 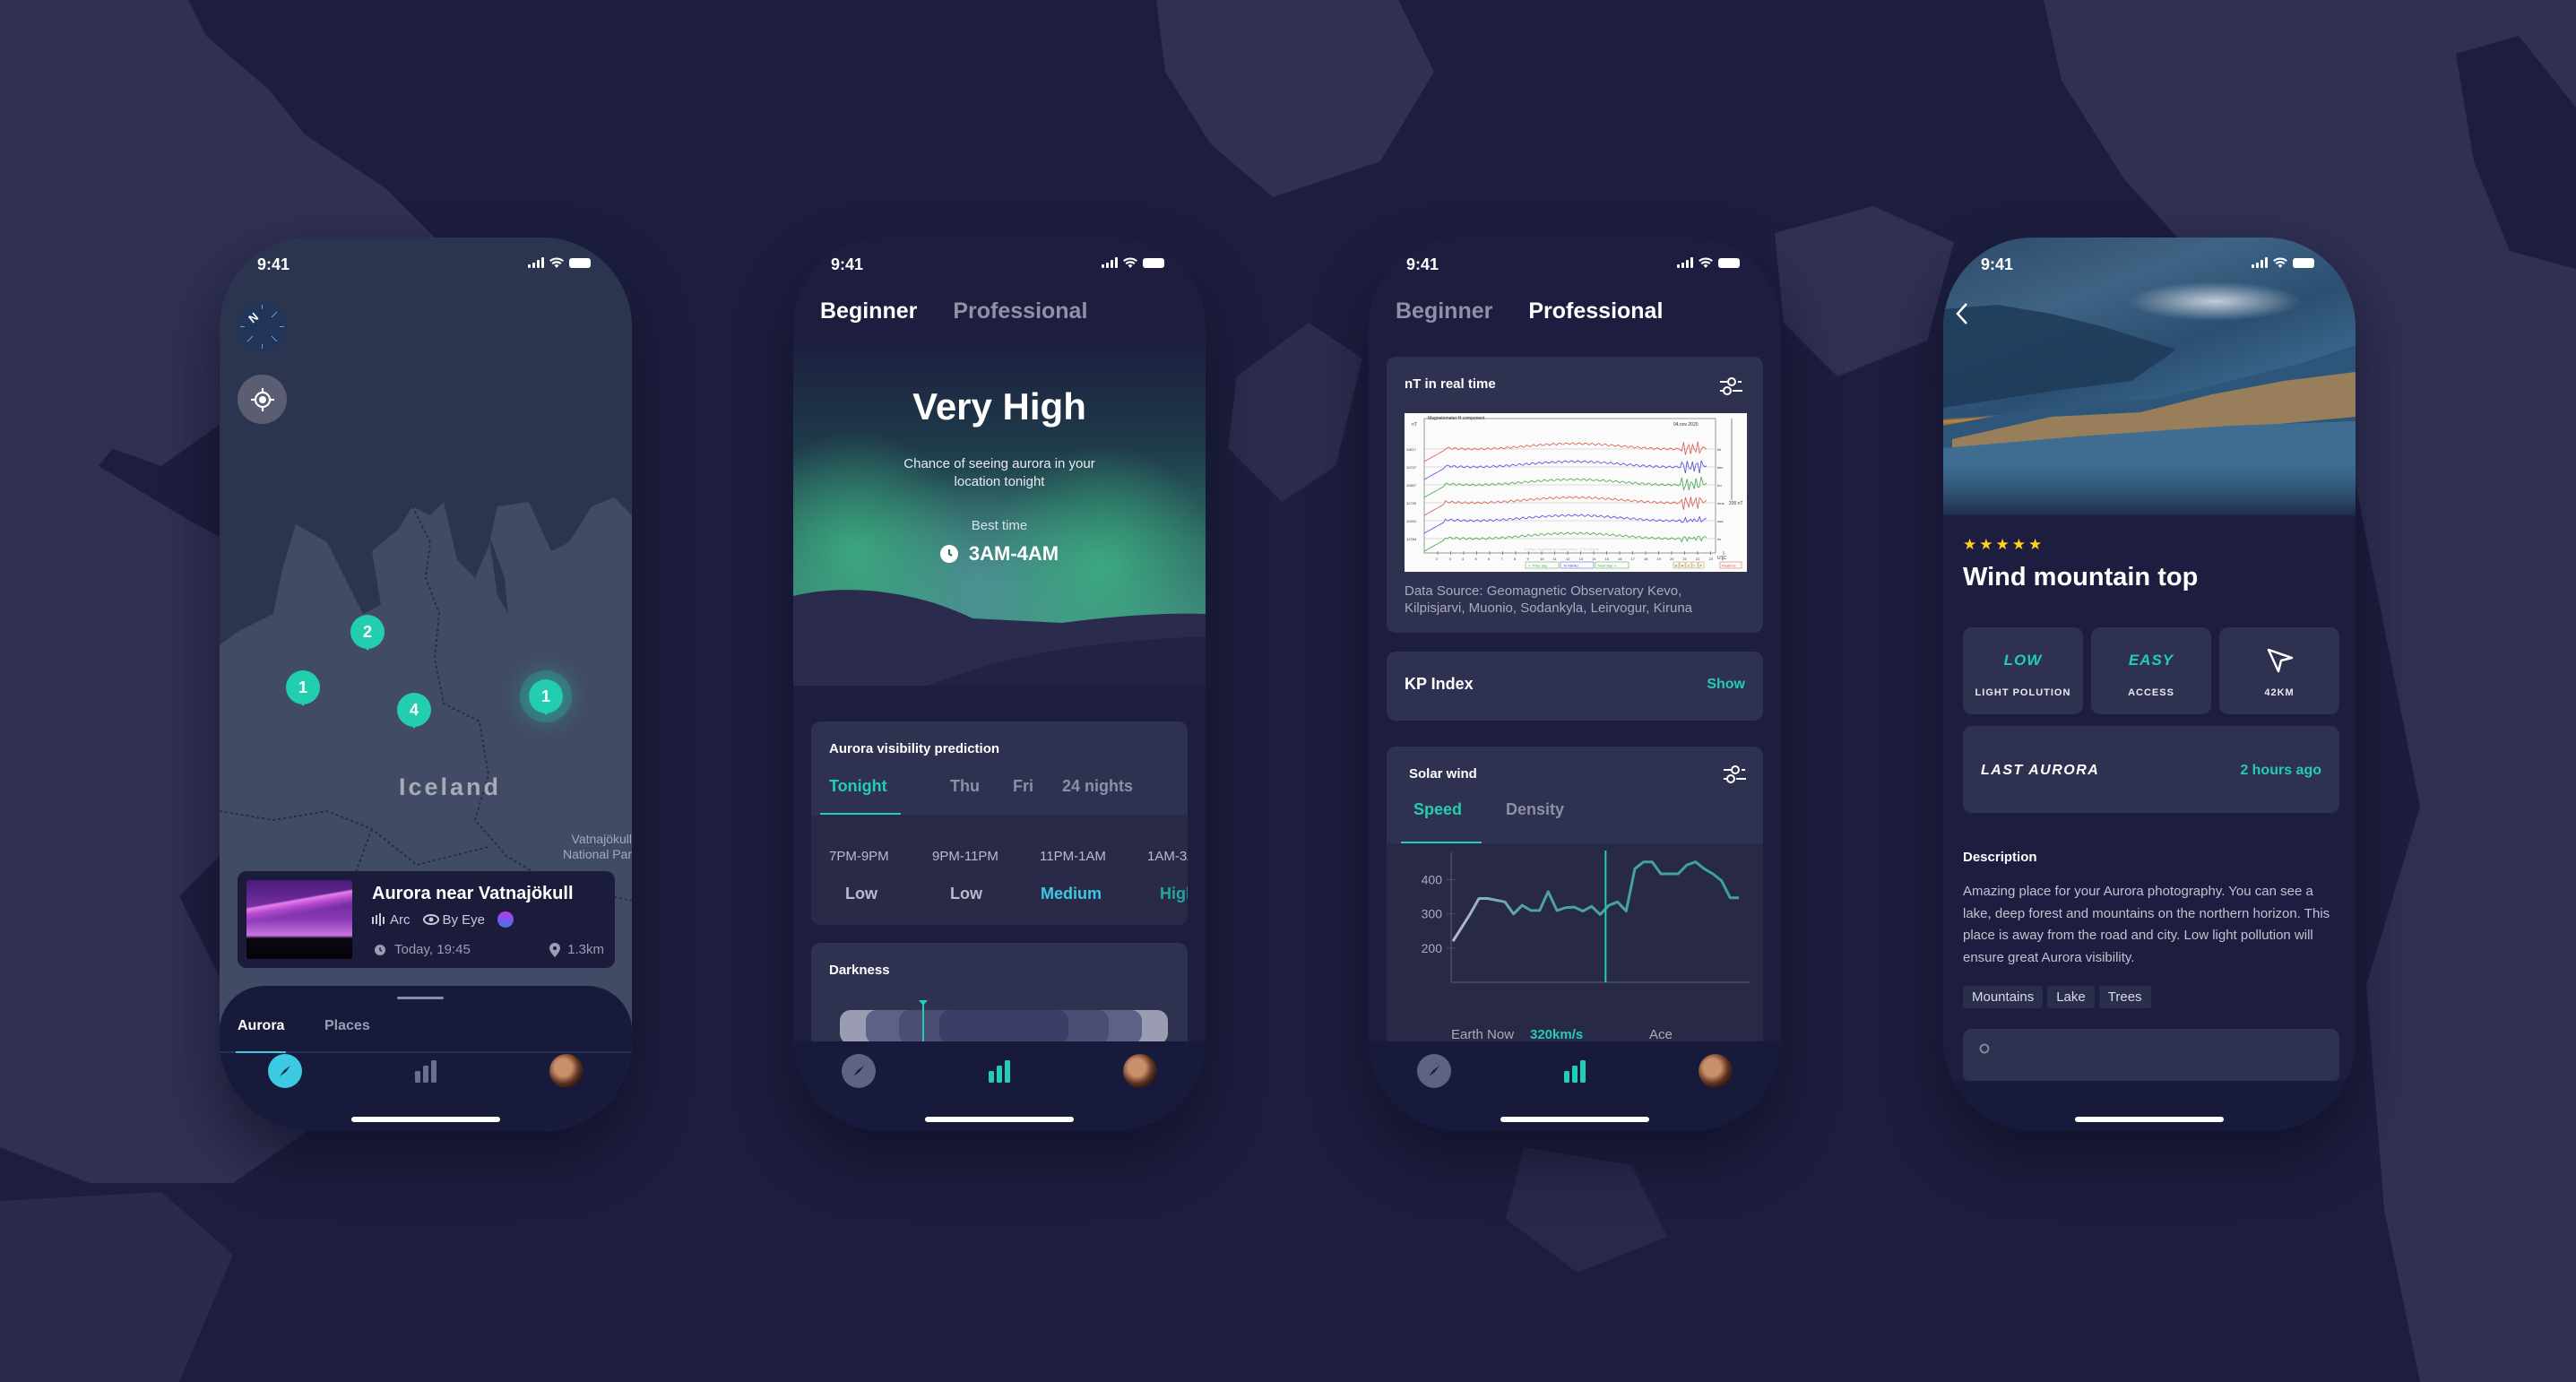 What do you see at coordinates (2124, 997) in the screenshot?
I see `tag: Trees` at bounding box center [2124, 997].